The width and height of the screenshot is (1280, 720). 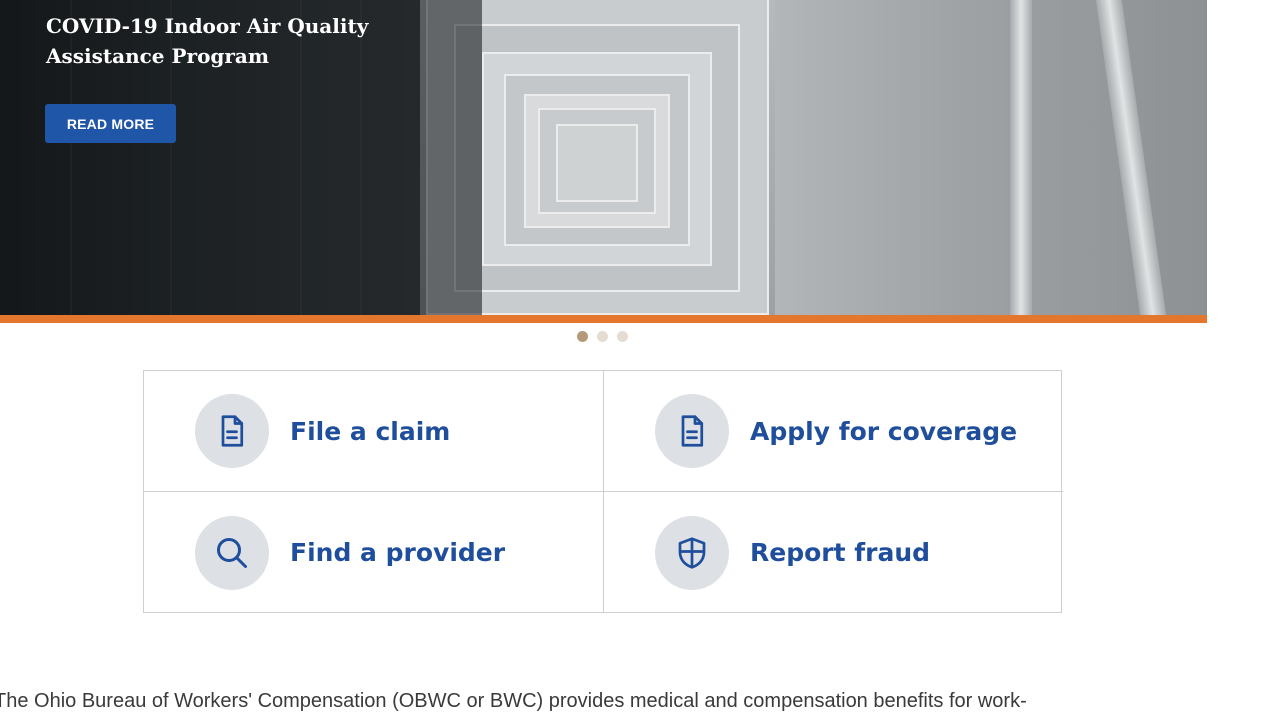 What do you see at coordinates (603, 319) in the screenshot?
I see `hero-accent-bar` at bounding box center [603, 319].